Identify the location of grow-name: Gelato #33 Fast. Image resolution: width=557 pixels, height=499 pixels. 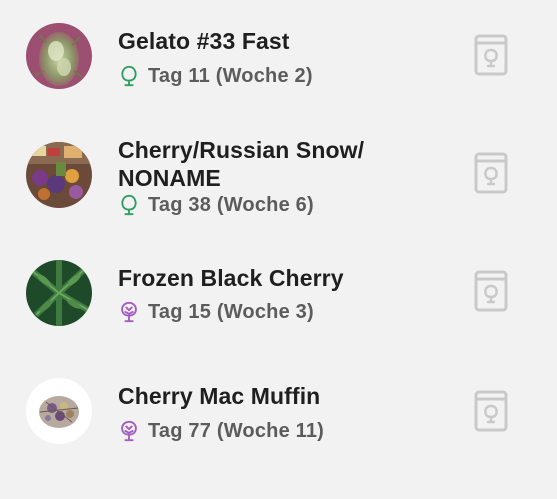
(204, 41).